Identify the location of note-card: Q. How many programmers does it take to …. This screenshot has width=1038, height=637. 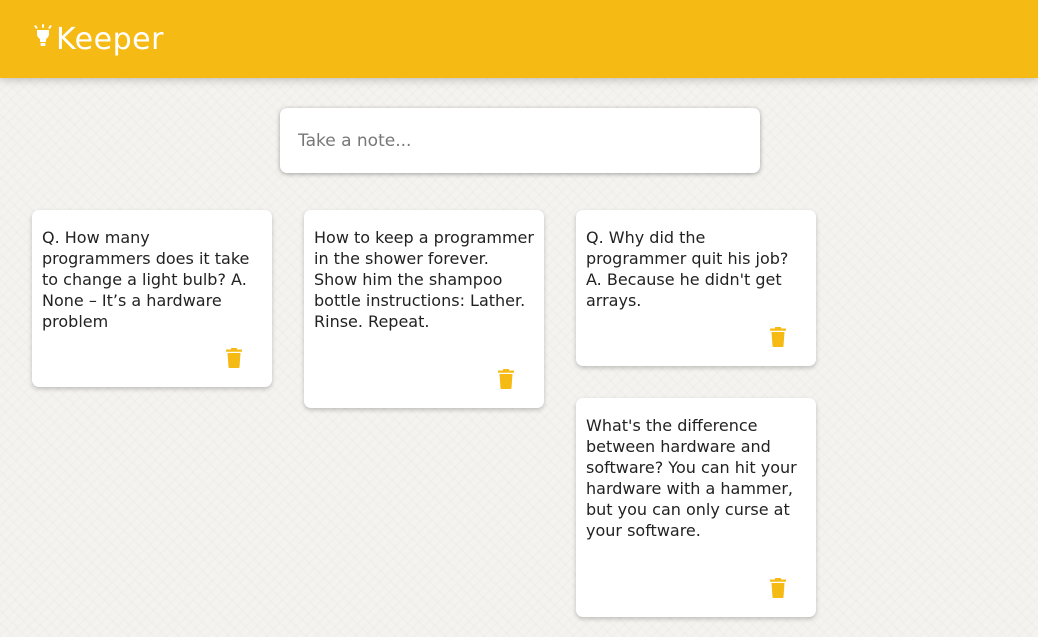
(152, 298).